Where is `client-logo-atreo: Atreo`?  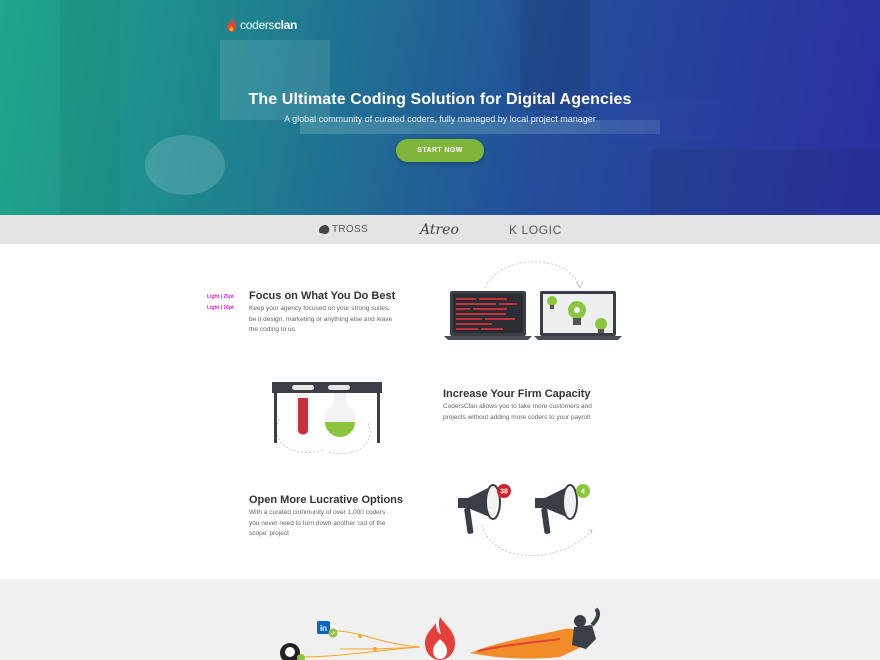 client-logo-atreo: Atreo is located at coordinates (439, 229).